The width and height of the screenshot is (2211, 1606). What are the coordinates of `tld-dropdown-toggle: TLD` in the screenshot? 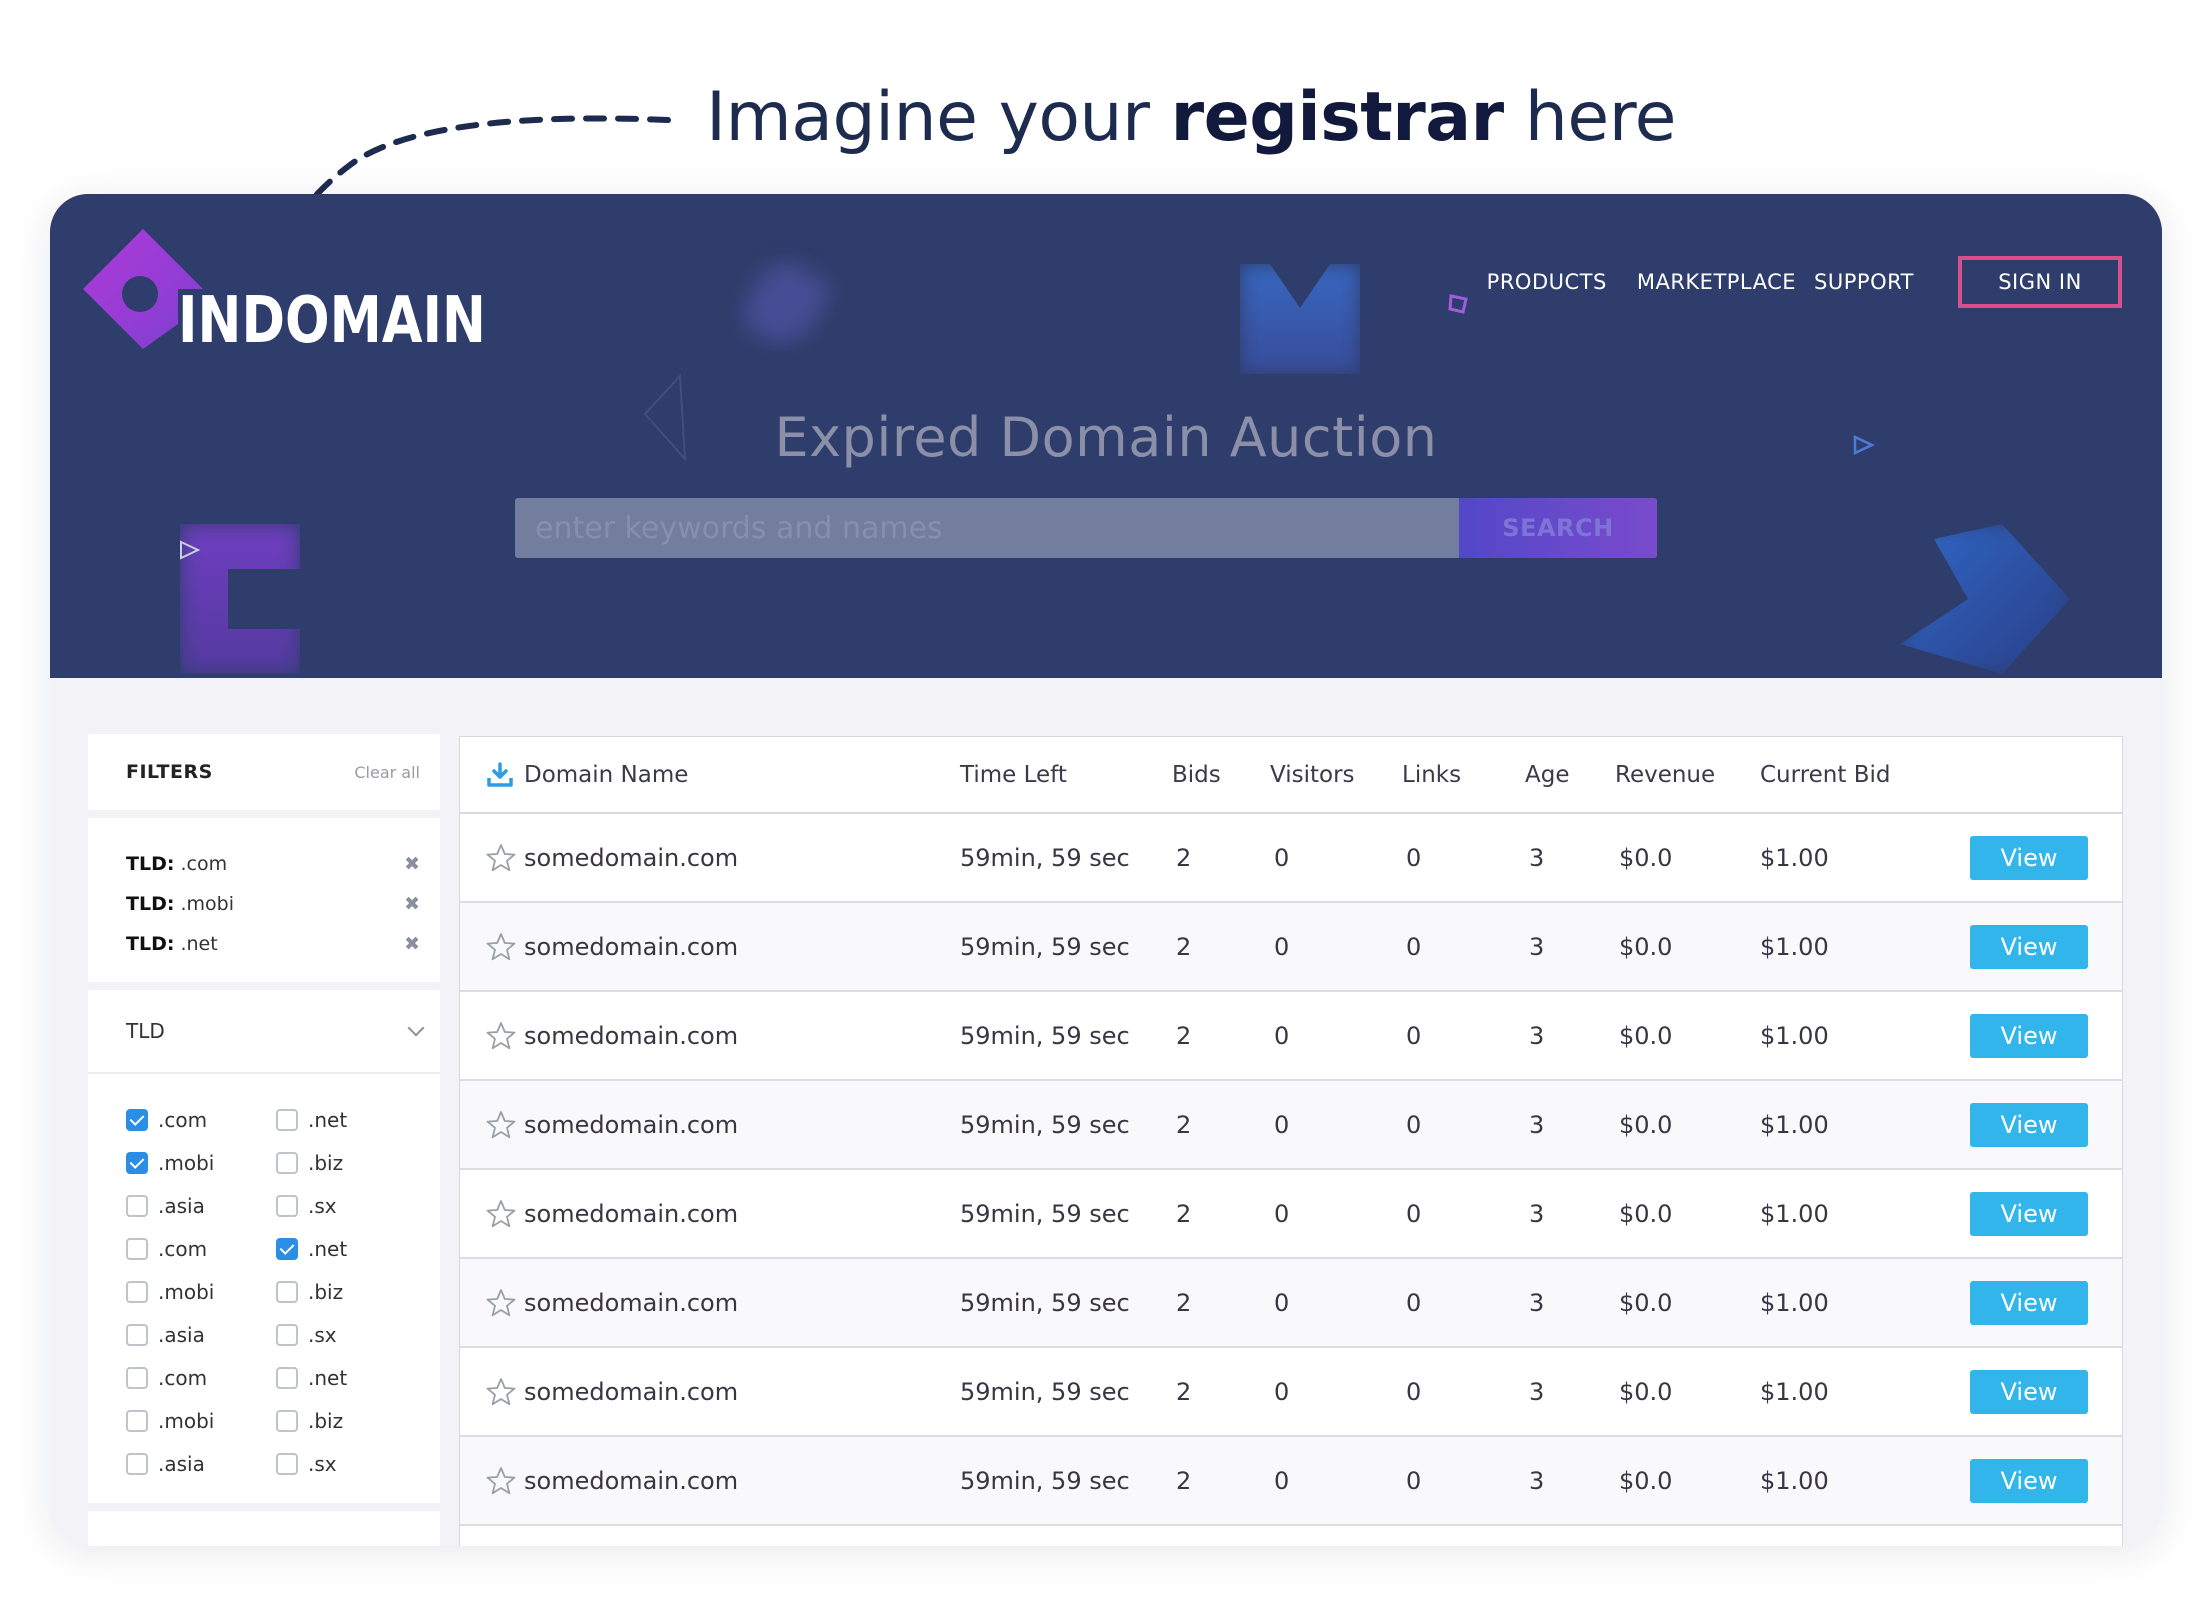 It's located at (264, 1032).